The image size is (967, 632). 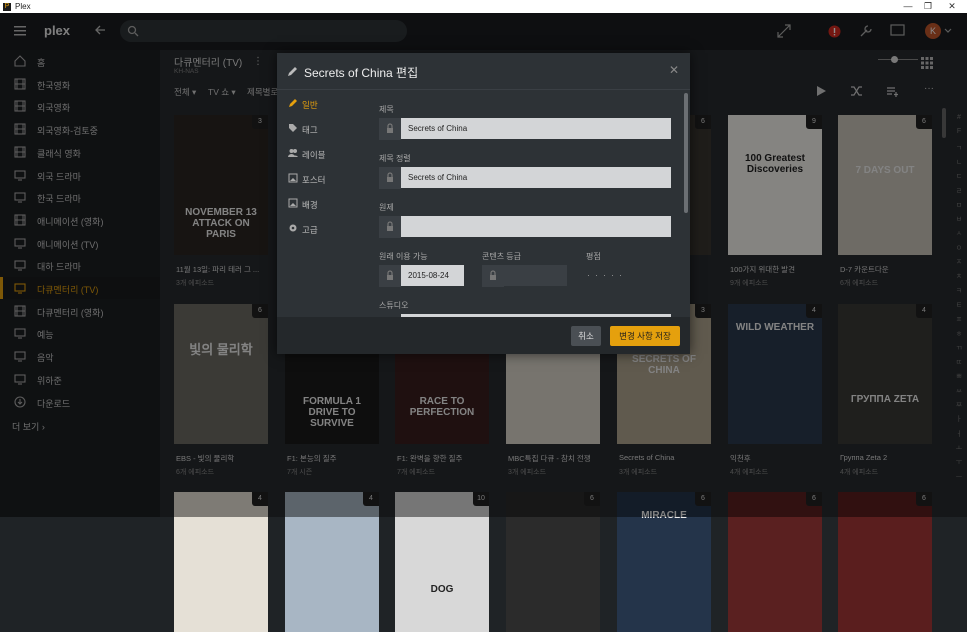 What do you see at coordinates (293, 153) in the screenshot?
I see `users-icon` at bounding box center [293, 153].